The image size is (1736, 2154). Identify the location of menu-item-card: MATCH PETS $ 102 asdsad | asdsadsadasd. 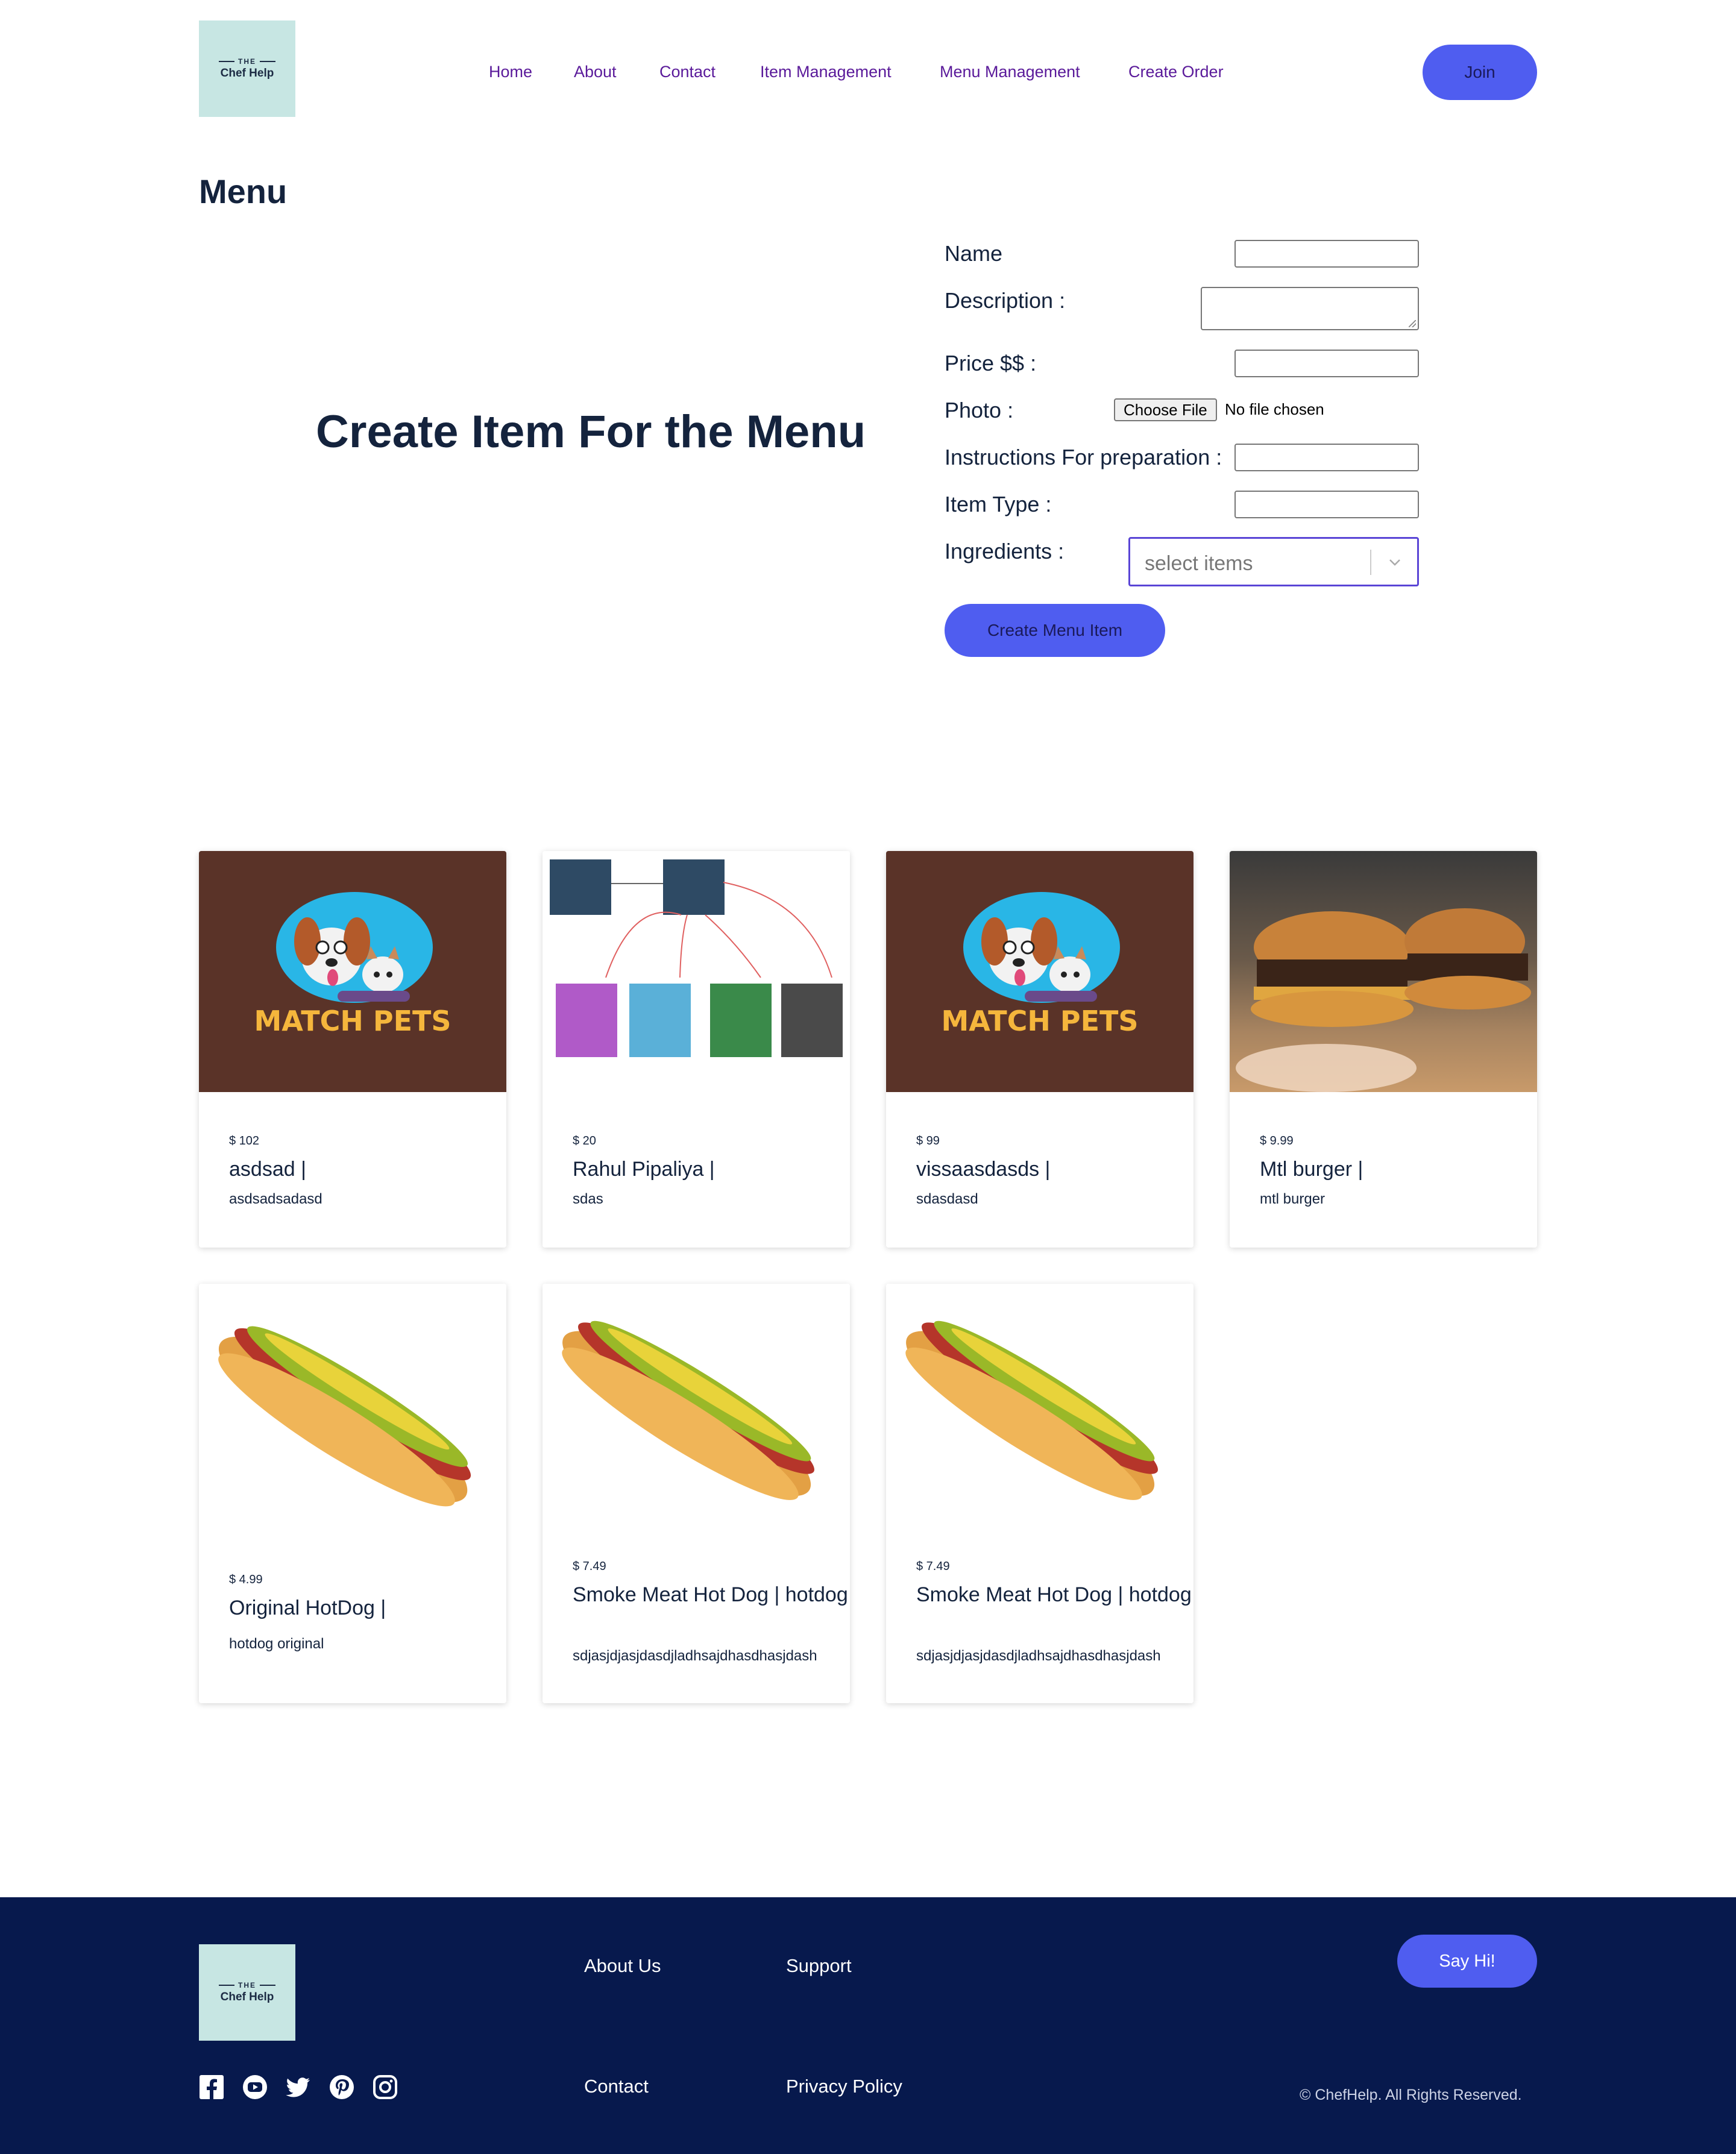
(352, 1049).